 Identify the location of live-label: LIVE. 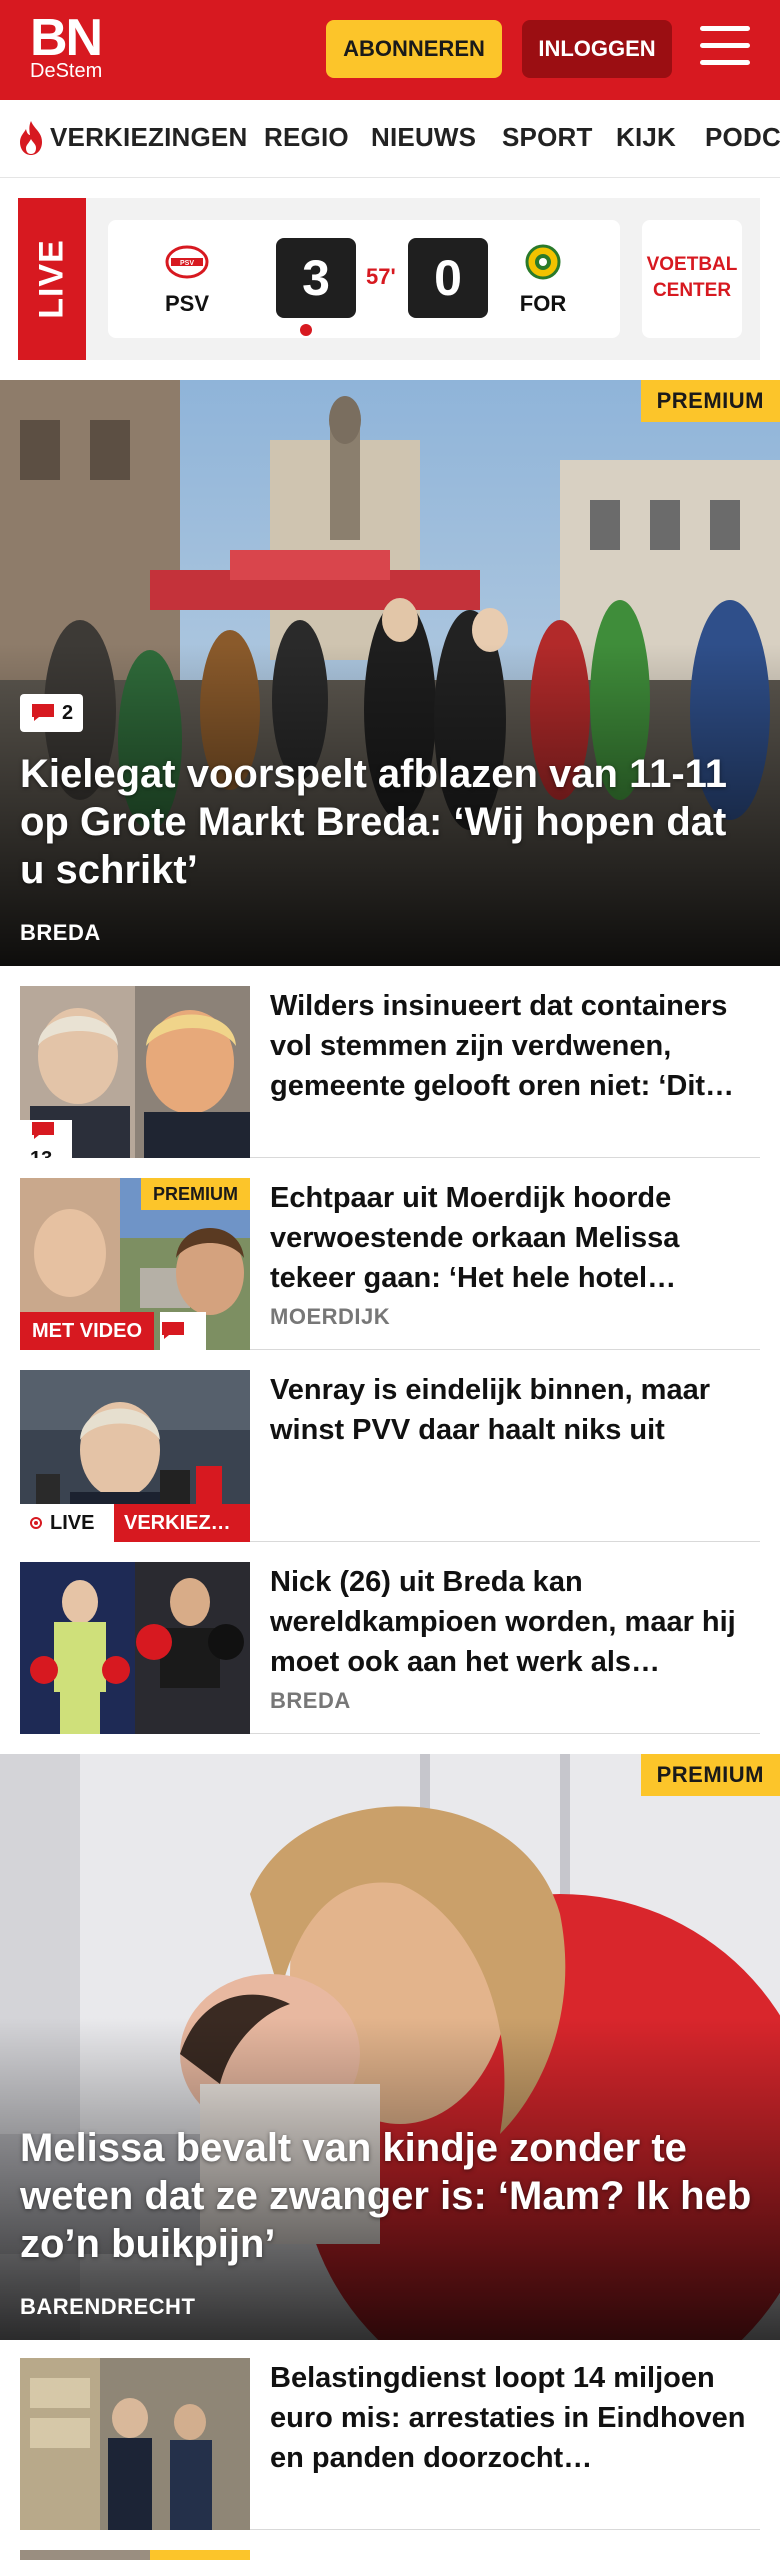
(67, 1523).